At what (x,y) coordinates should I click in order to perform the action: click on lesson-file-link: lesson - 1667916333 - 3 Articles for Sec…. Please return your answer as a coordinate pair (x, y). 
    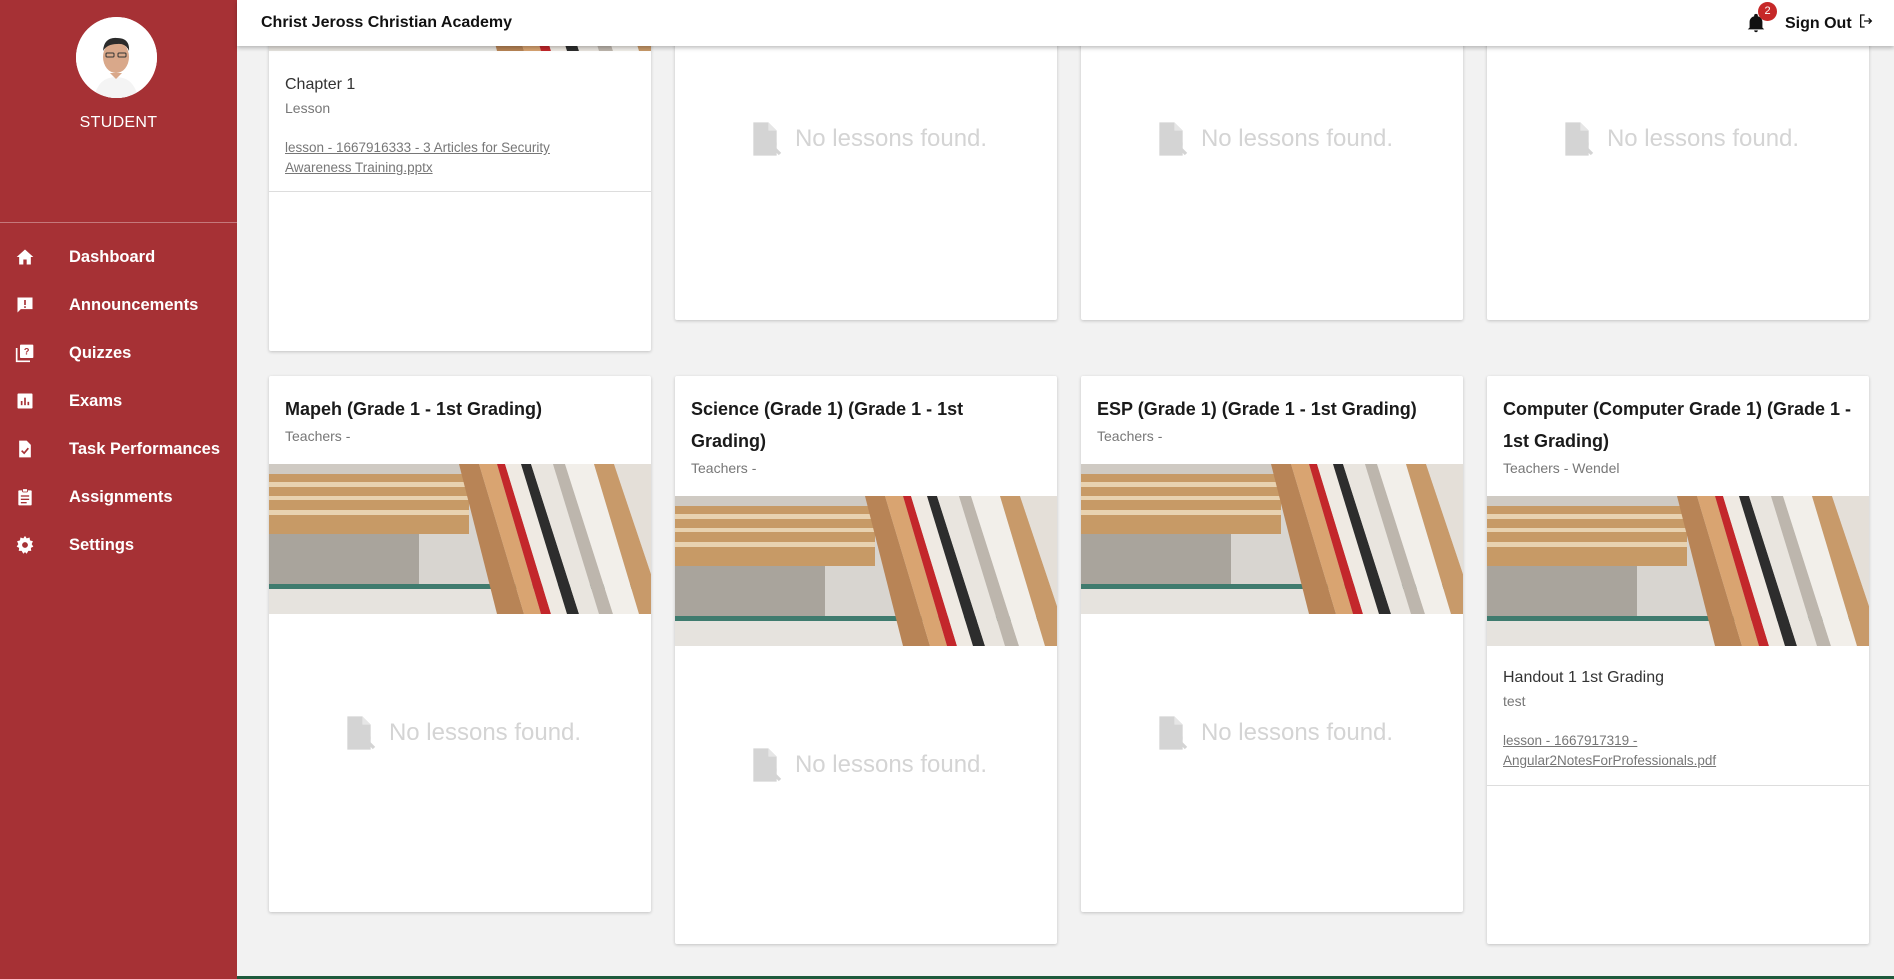
    Looking at the image, I should click on (445, 158).